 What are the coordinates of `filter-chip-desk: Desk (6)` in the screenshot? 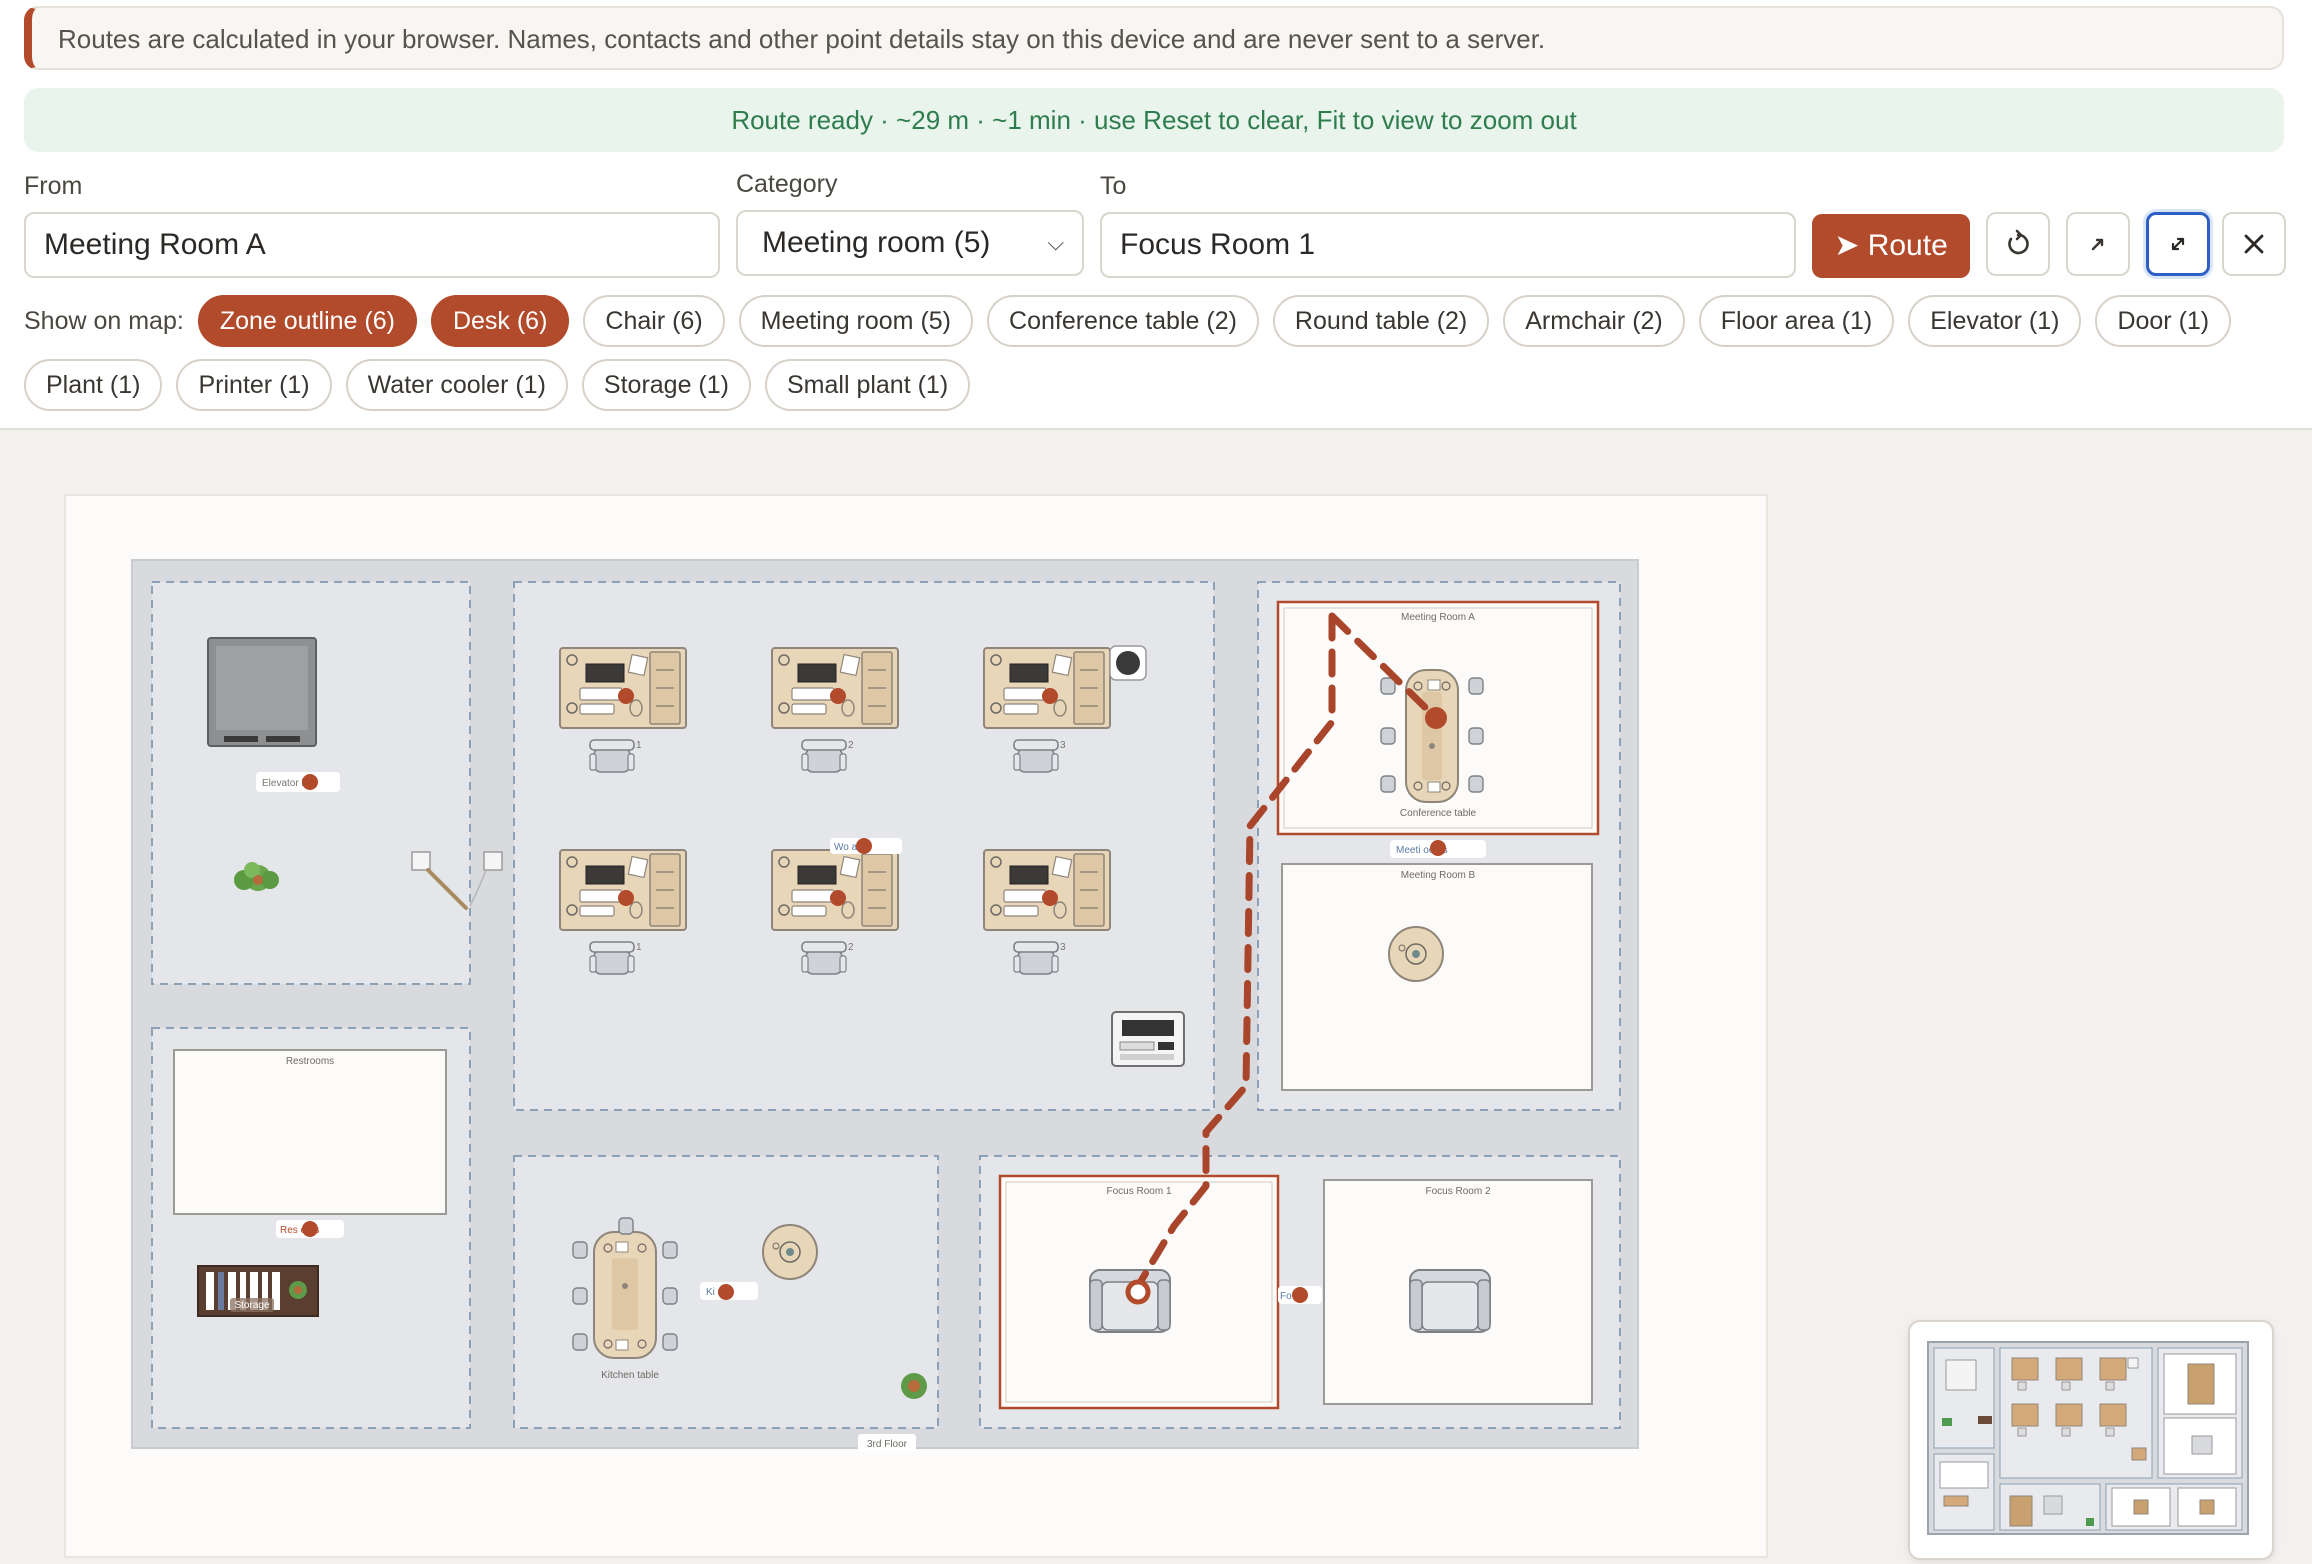 It's located at (500, 321).